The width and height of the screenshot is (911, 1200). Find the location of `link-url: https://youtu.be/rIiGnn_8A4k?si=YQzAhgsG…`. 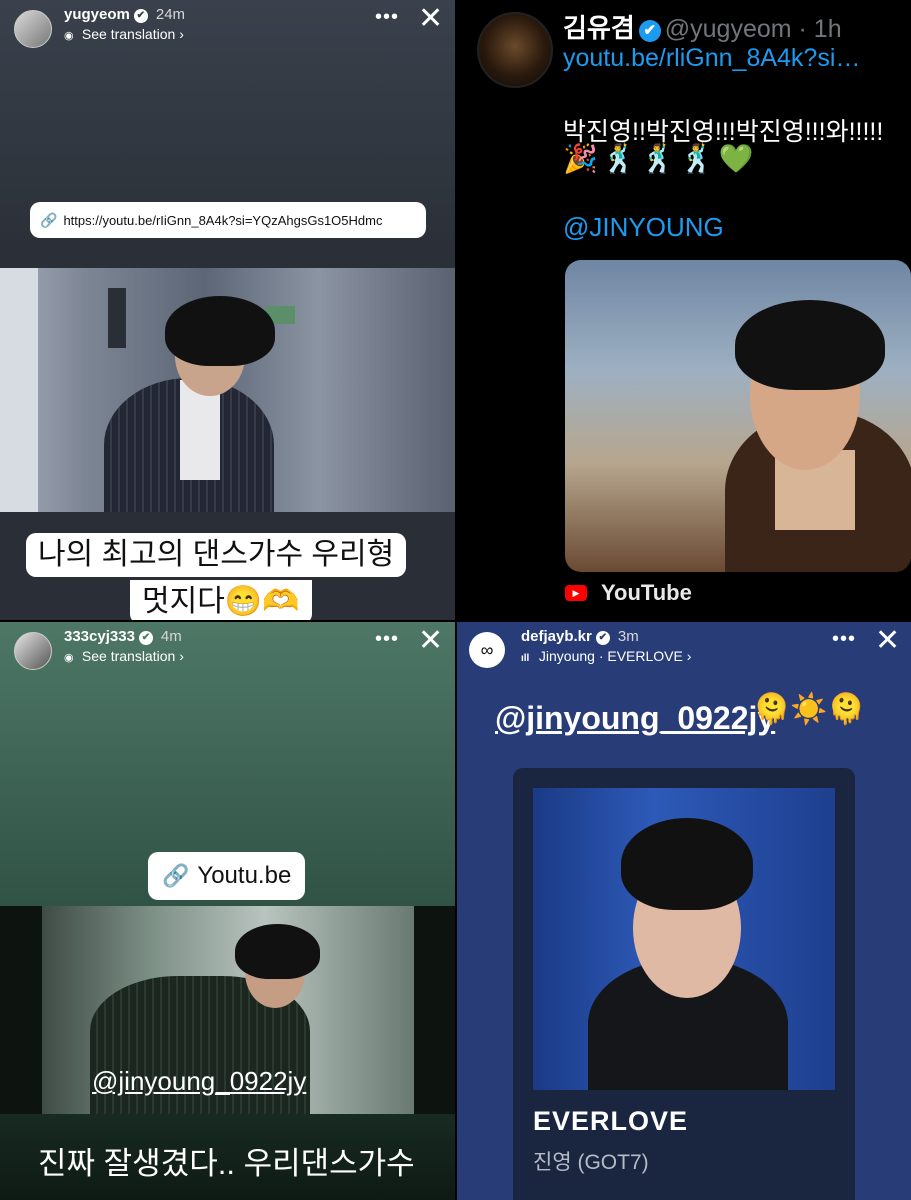

link-url: https://youtu.be/rIiGnn_8A4k?si=YQzAhgsG… is located at coordinates (223, 220).